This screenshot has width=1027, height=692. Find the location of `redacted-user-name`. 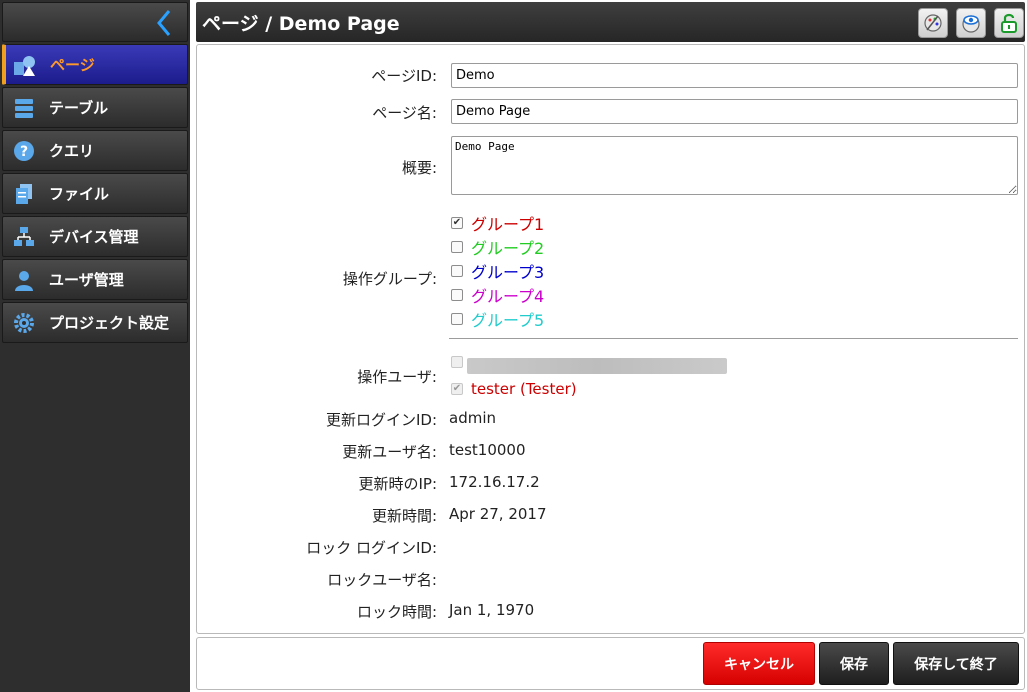

redacted-user-name is located at coordinates (597, 366).